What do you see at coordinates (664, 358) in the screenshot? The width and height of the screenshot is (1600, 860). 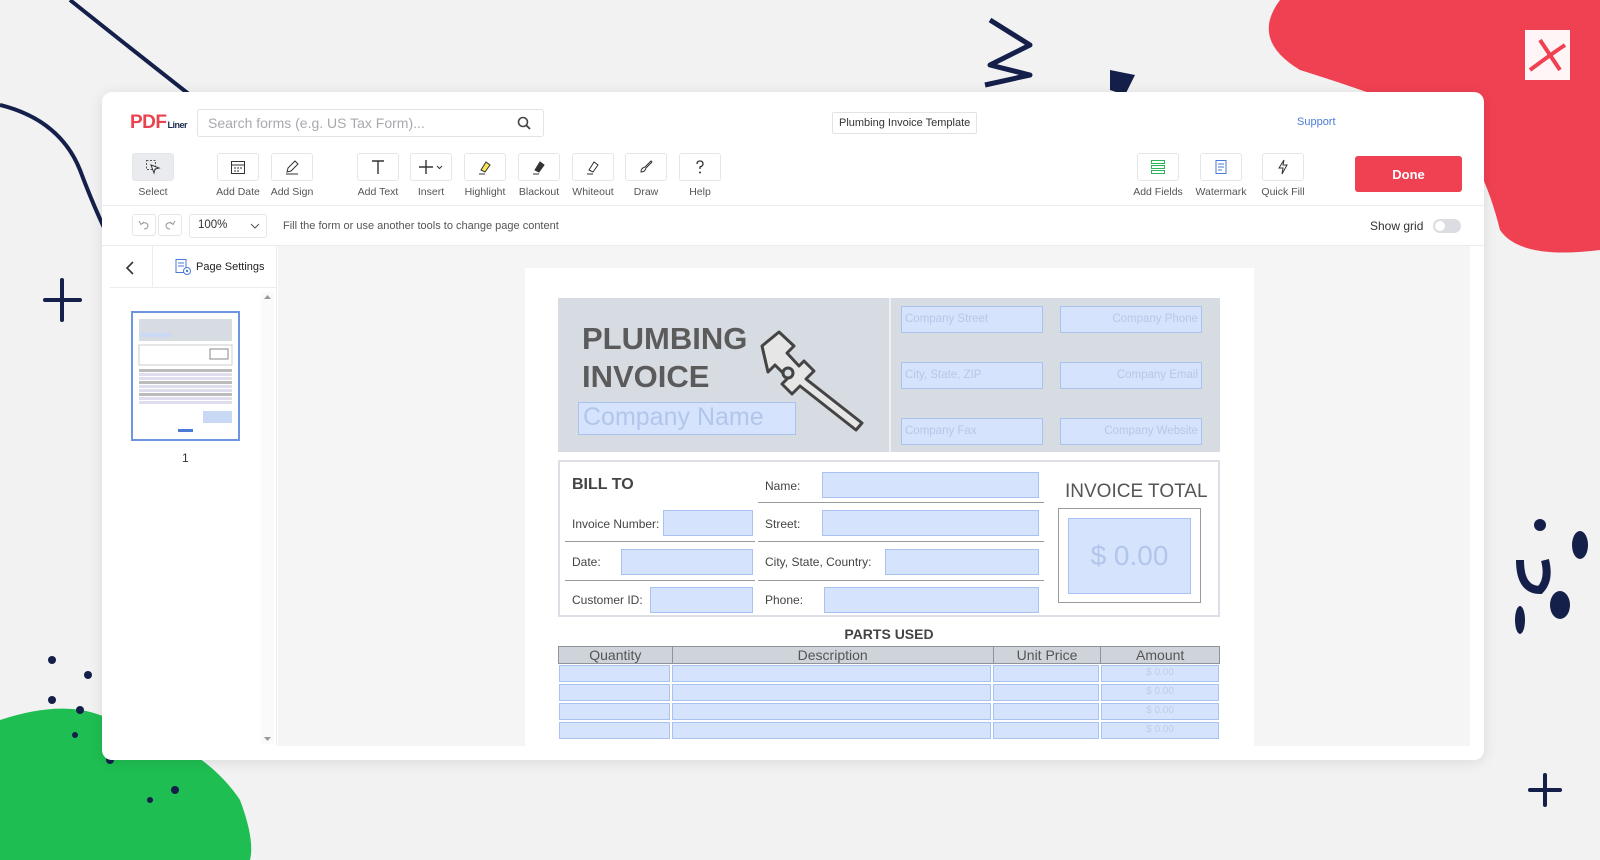 I see `invoice-title: PLUMBING INVOICE` at bounding box center [664, 358].